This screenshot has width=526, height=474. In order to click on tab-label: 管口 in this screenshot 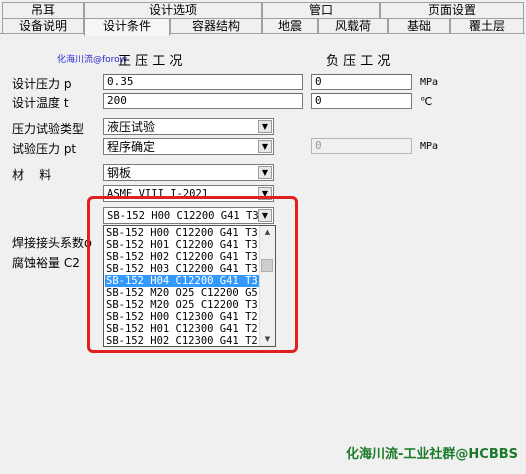, I will do `click(320, 10)`.